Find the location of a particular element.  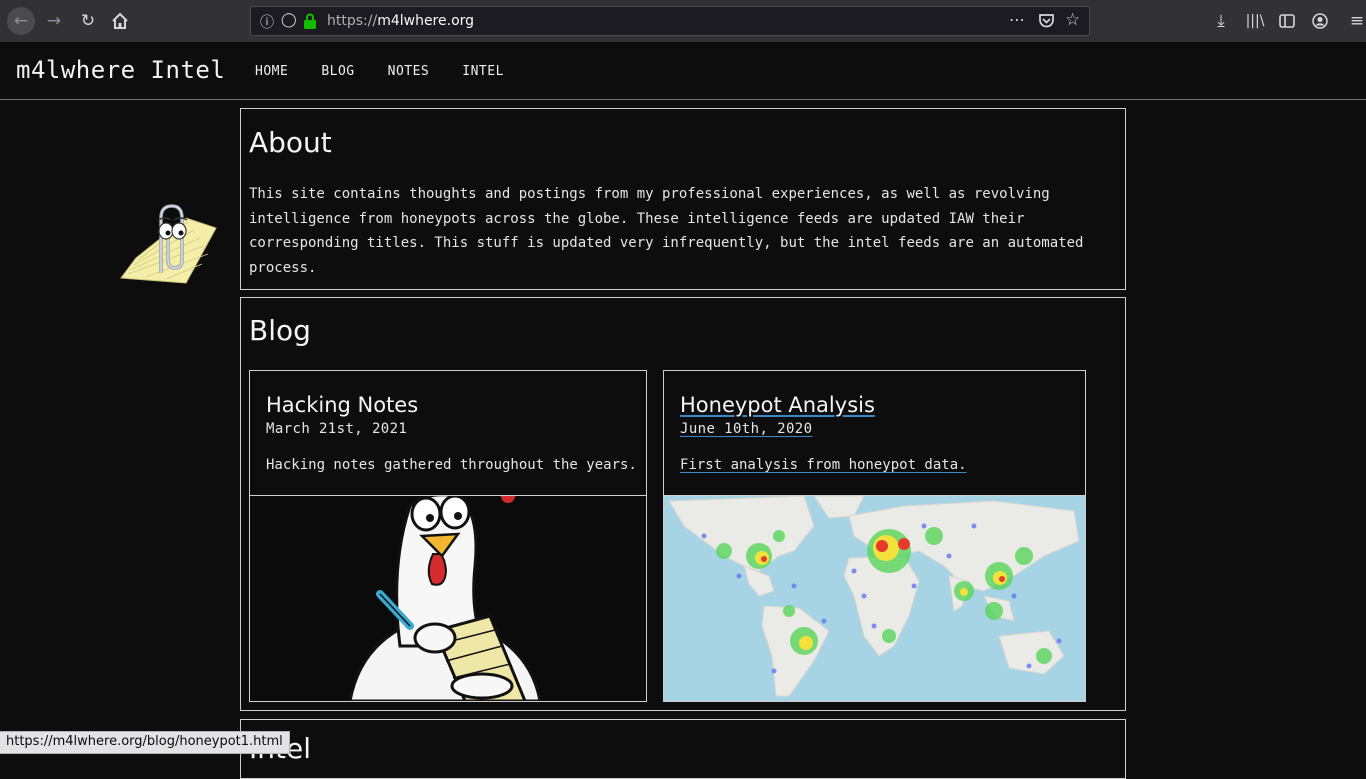

nav-home: HOME is located at coordinates (271, 71).